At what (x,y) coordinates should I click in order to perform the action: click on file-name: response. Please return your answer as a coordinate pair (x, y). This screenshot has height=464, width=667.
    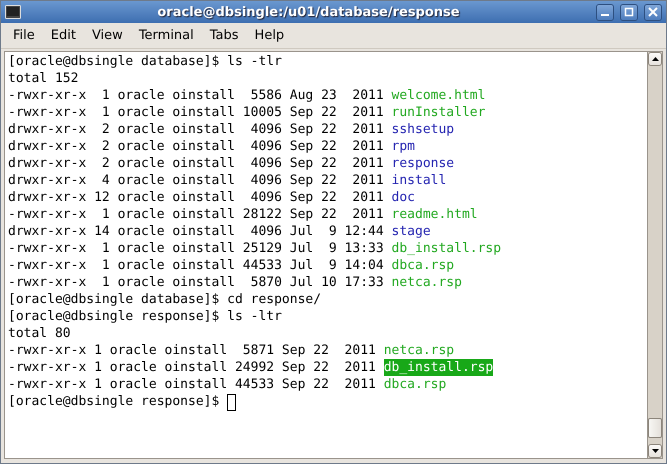
    Looking at the image, I should click on (423, 163).